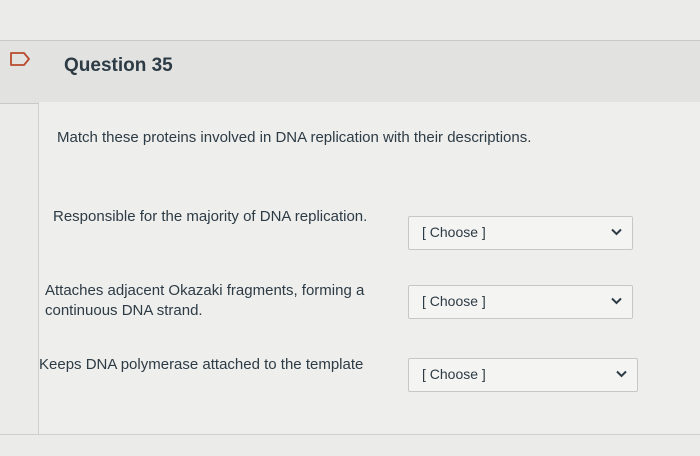 This screenshot has height=456, width=700. What do you see at coordinates (523, 375) in the screenshot?
I see `match-select-3: [ Choose ]` at bounding box center [523, 375].